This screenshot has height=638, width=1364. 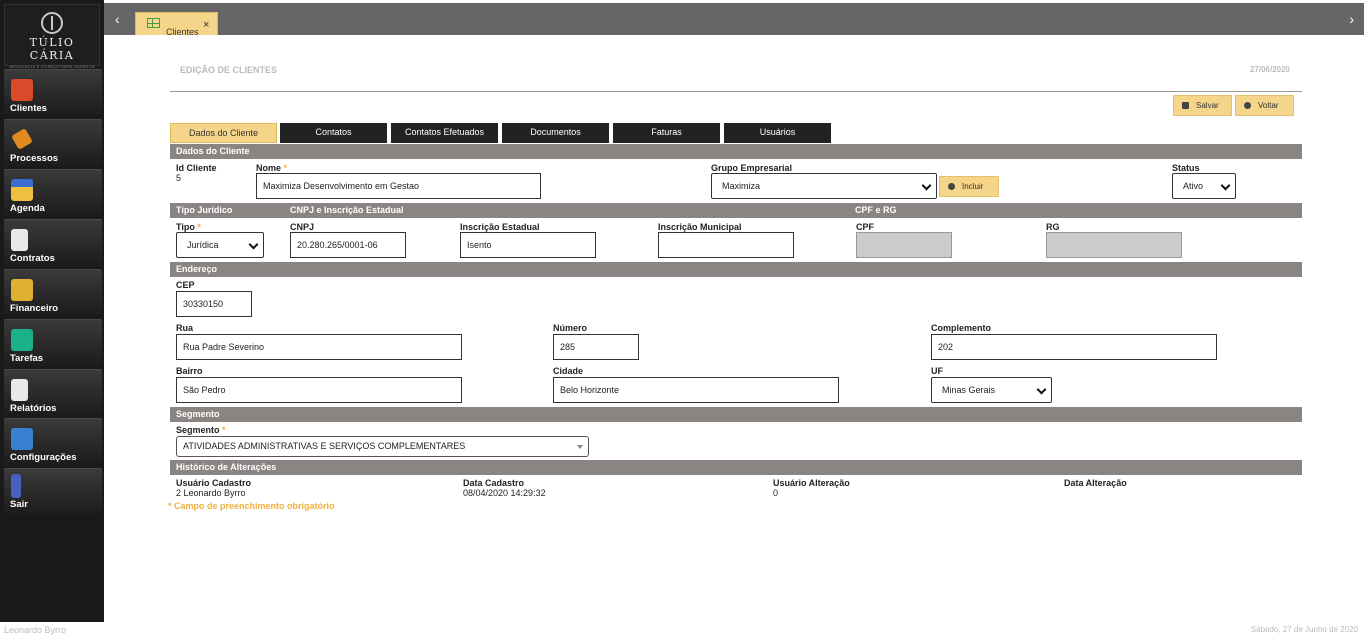 I want to click on usuario-cadastro-value: 2 Leonardo Byrro, so click(x=211, y=493).